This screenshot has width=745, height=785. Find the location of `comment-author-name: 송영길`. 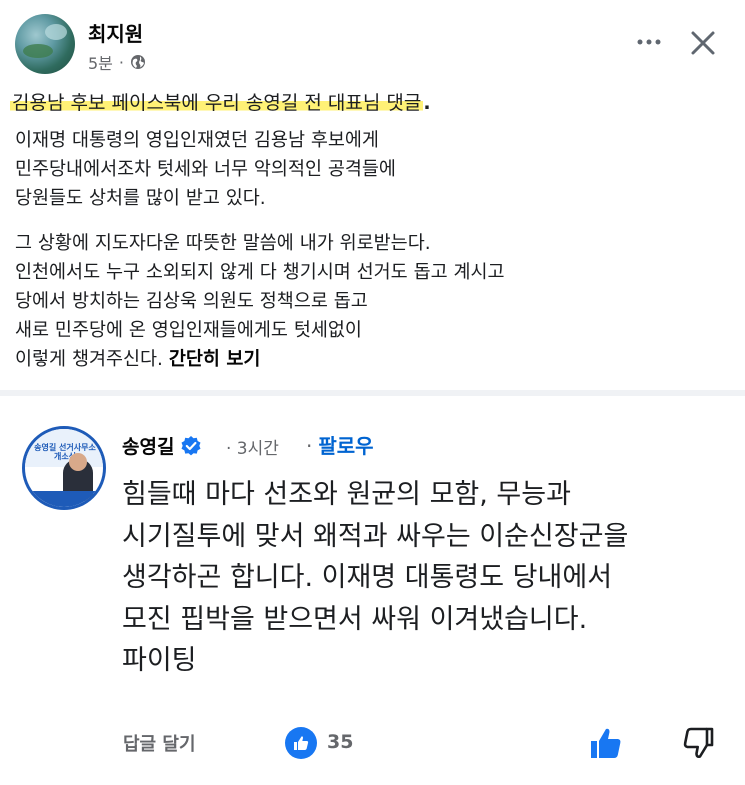

comment-author-name: 송영길 is located at coordinates (148, 445).